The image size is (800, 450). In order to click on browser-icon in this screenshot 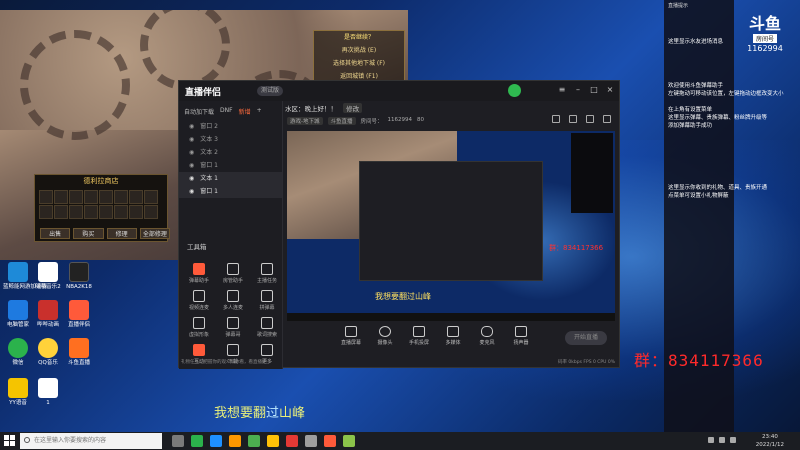, I will do `click(216, 441)`.